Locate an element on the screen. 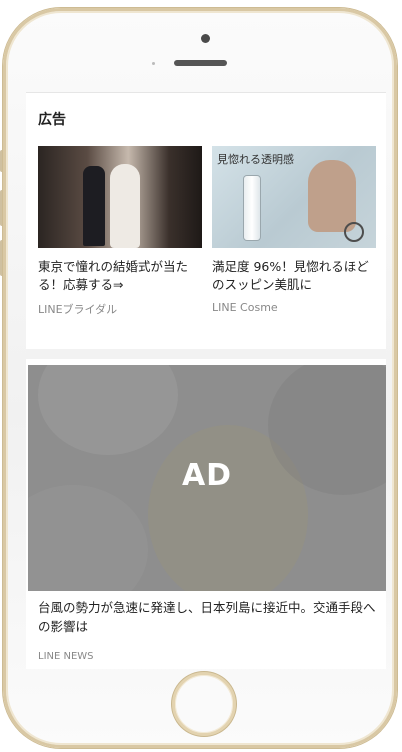 The width and height of the screenshot is (402, 752). ad-card-title: 満足度 96%！見惚れるほどのスッピン美肌に is located at coordinates (290, 275).